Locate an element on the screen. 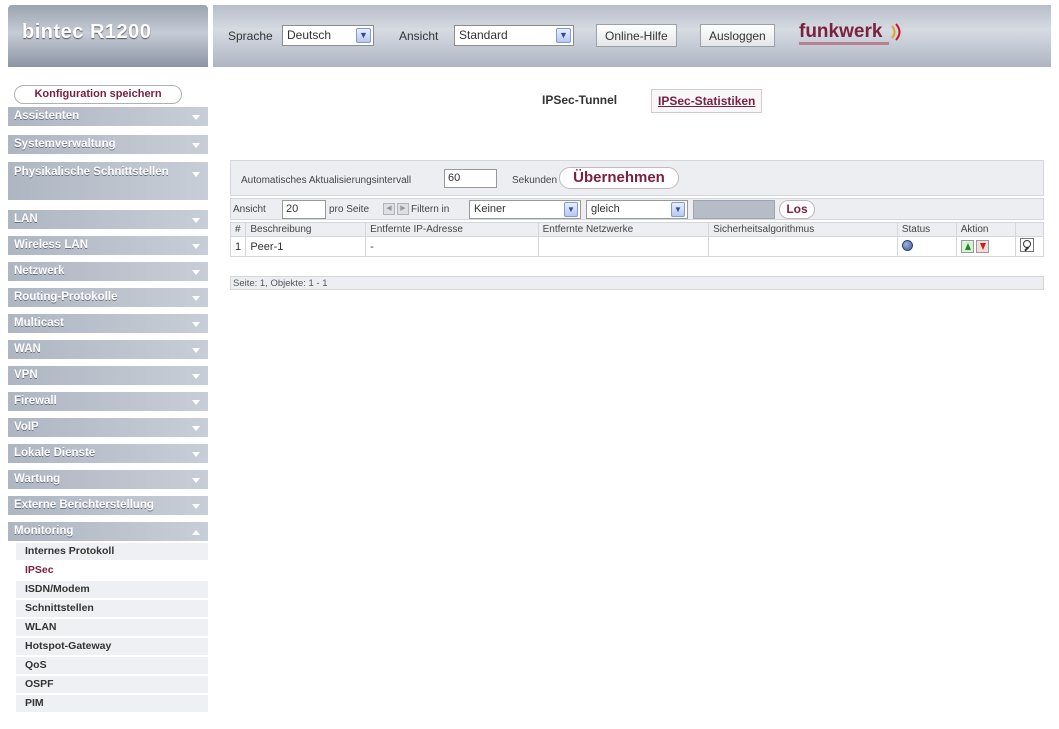  sidebar-item-externe-berichterstellung: Externe Berichterstellung is located at coordinates (108, 506).